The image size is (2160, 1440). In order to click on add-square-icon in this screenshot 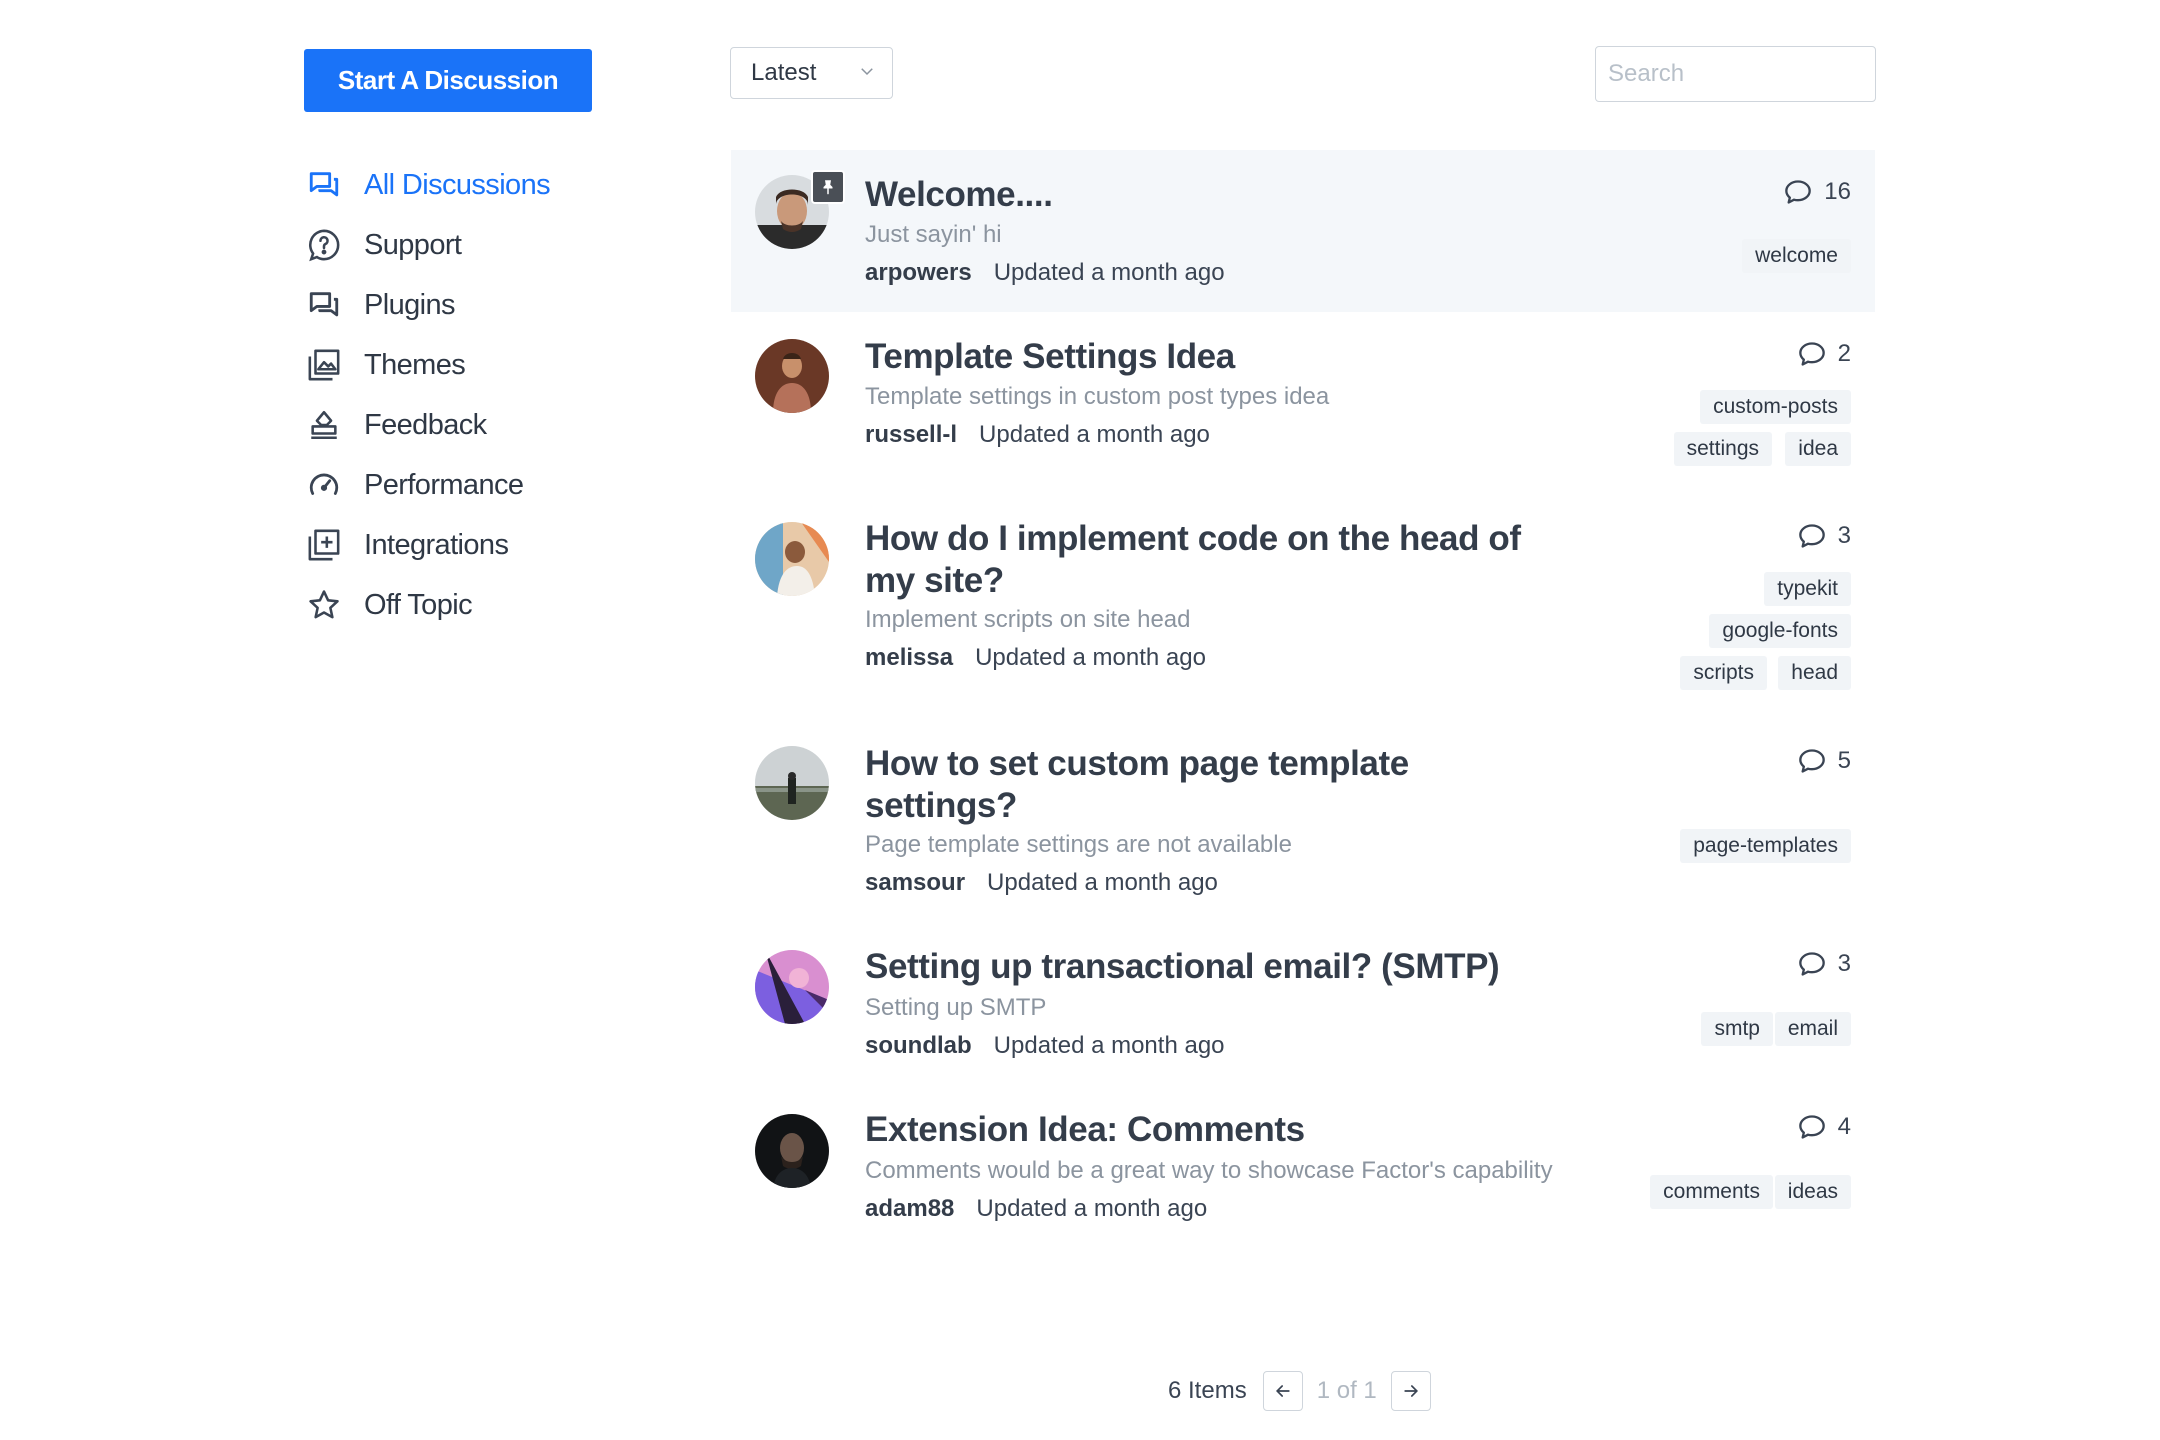, I will do `click(324, 545)`.